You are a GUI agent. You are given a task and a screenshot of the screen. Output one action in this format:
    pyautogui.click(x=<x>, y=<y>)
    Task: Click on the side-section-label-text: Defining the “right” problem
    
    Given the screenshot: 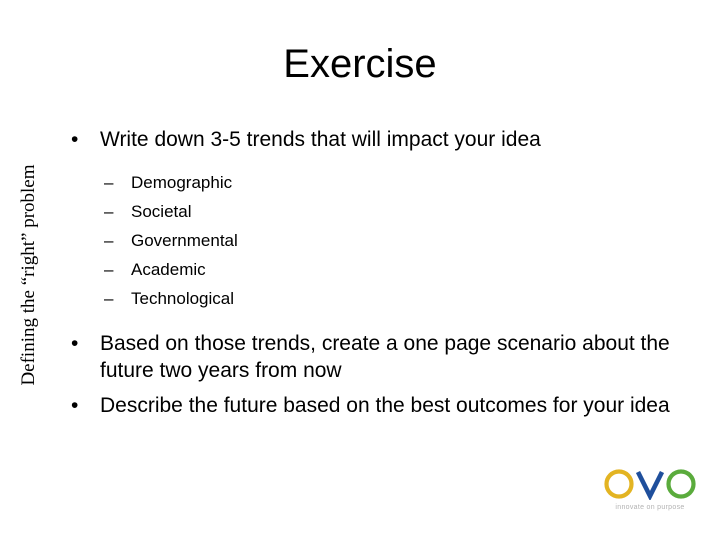 What is the action you would take?
    pyautogui.click(x=28, y=275)
    